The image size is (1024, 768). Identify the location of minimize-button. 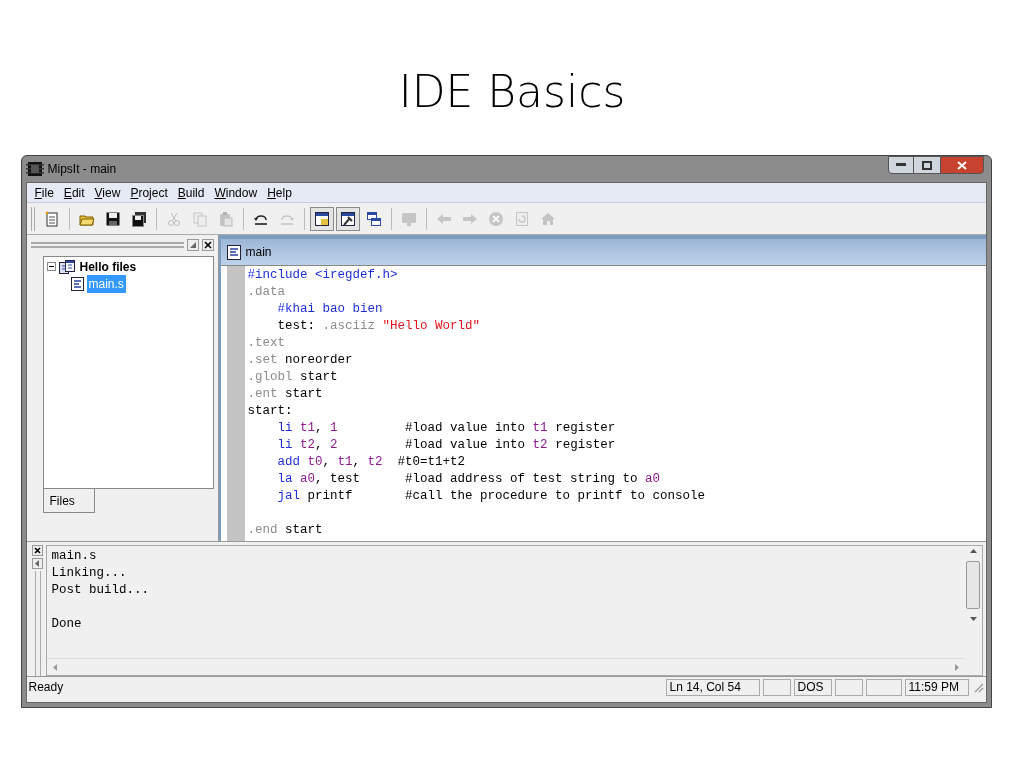
(900, 165).